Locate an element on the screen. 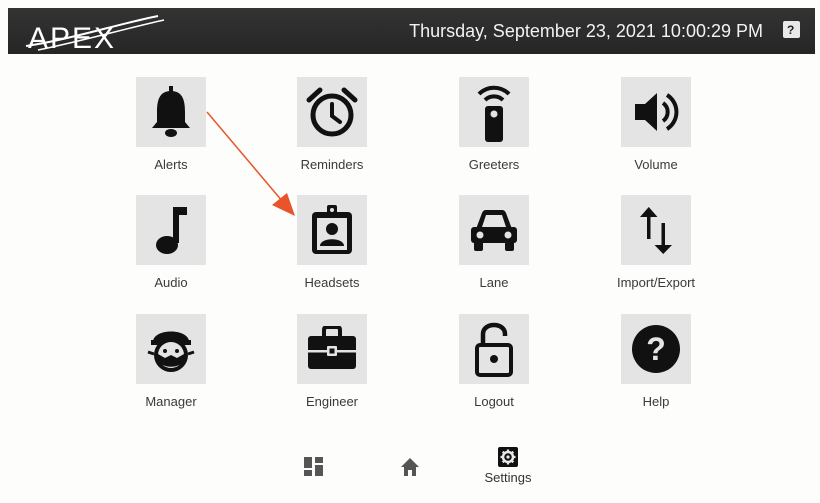 Image resolution: width=820 pixels, height=503 pixels. tile-help: ? Help is located at coordinates (656, 369).